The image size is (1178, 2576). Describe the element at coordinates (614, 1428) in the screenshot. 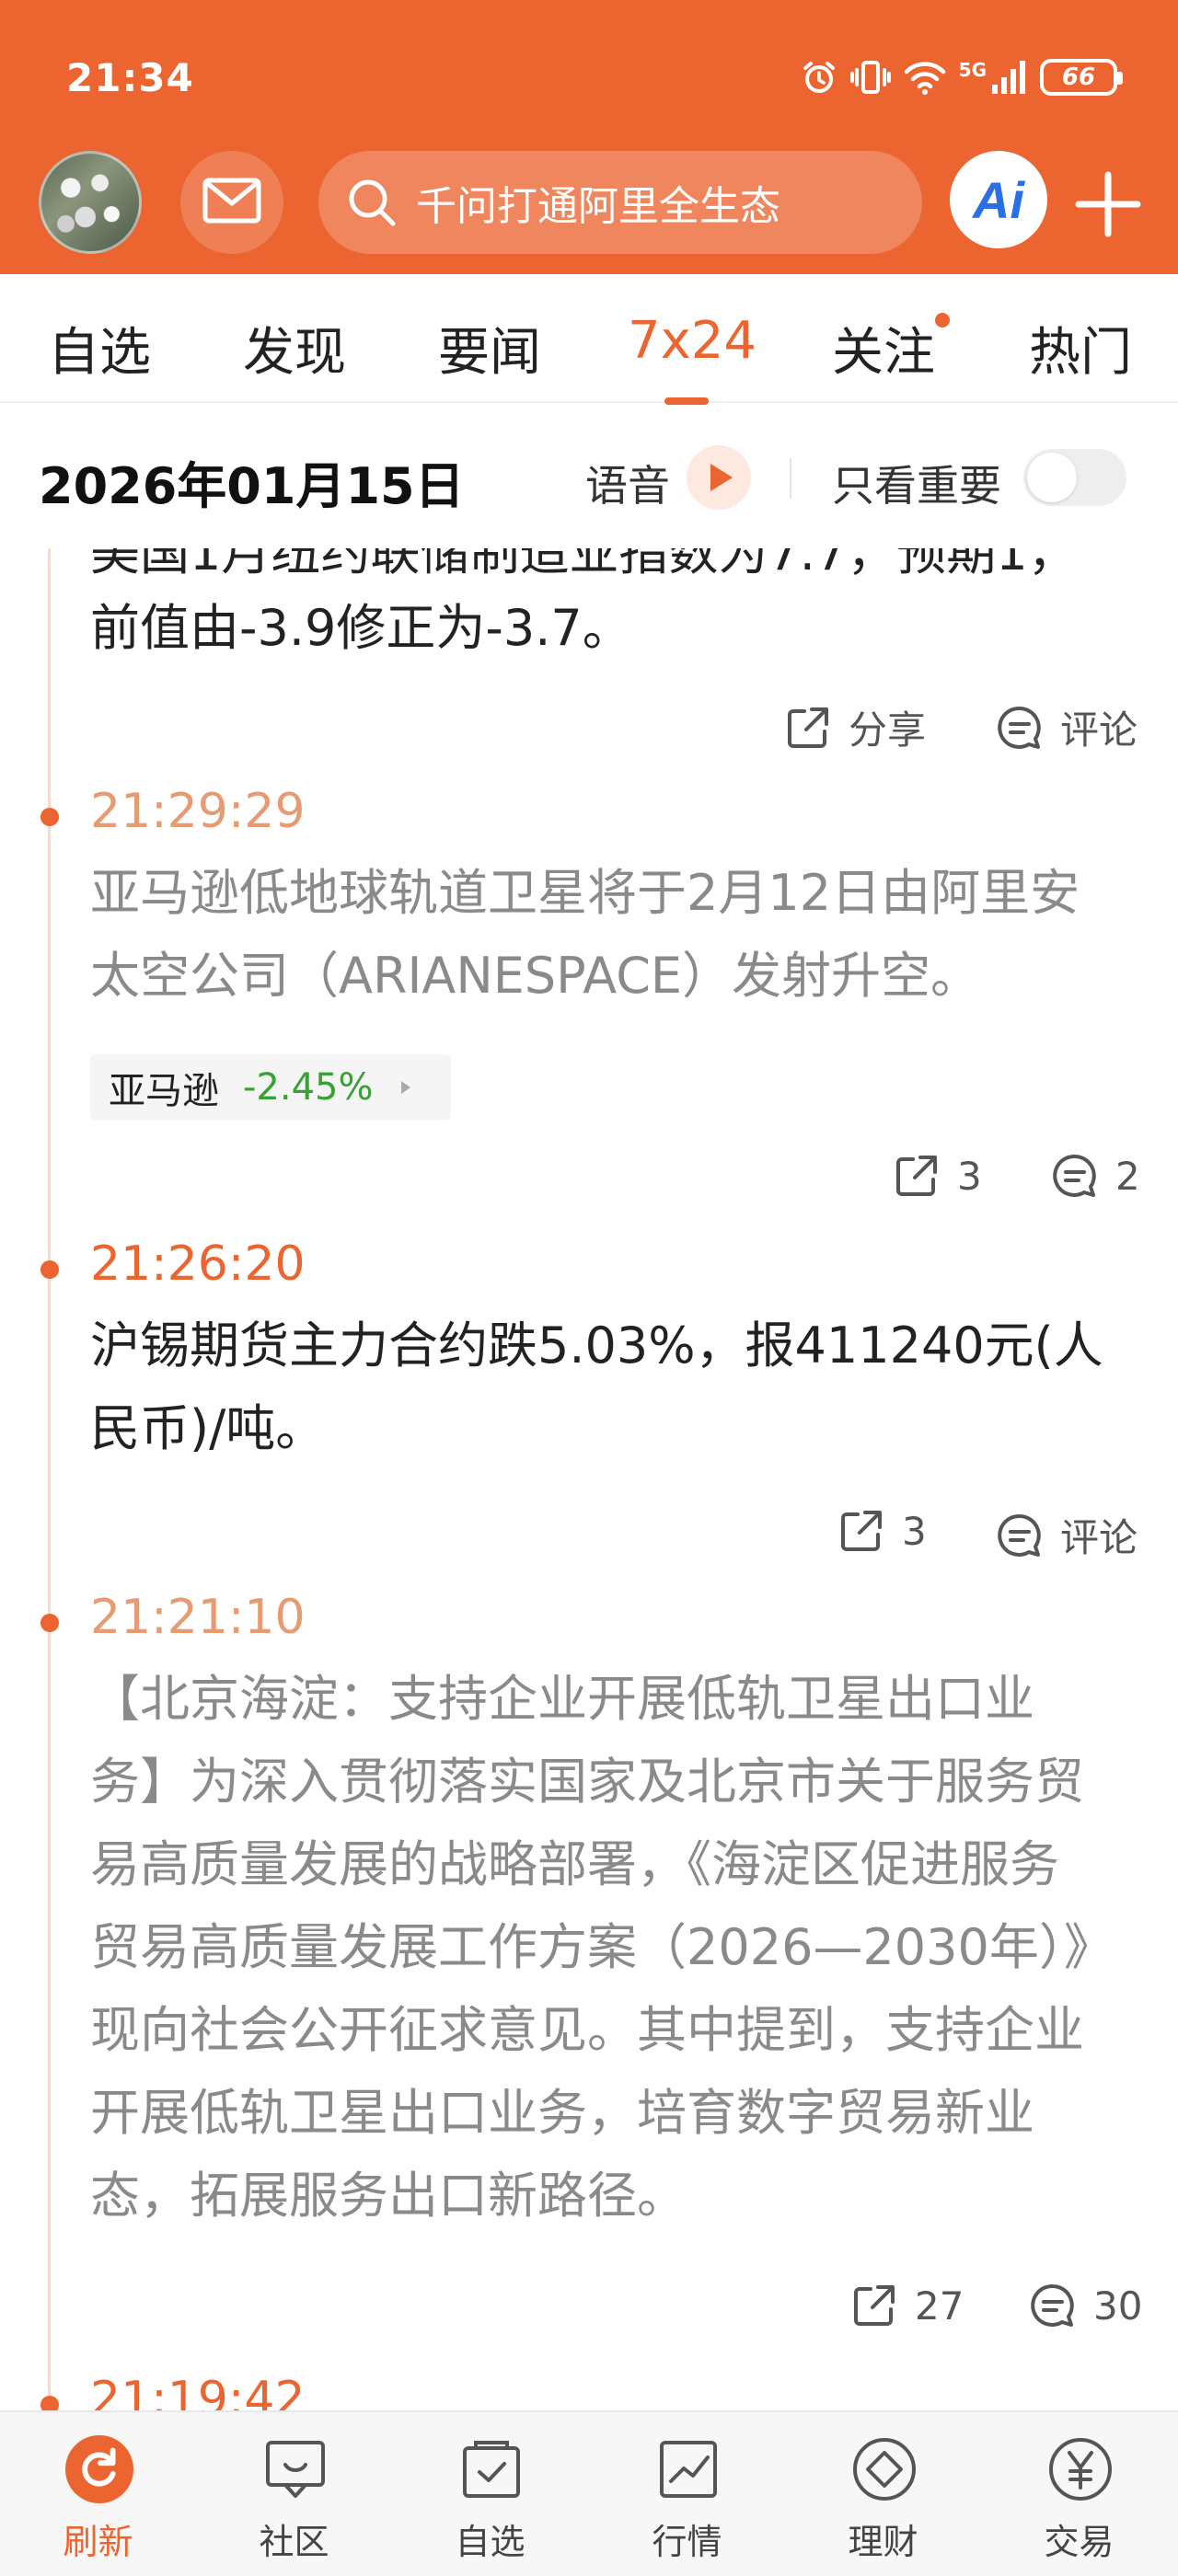

I see `news-text-line: 民币)/吨。` at that location.